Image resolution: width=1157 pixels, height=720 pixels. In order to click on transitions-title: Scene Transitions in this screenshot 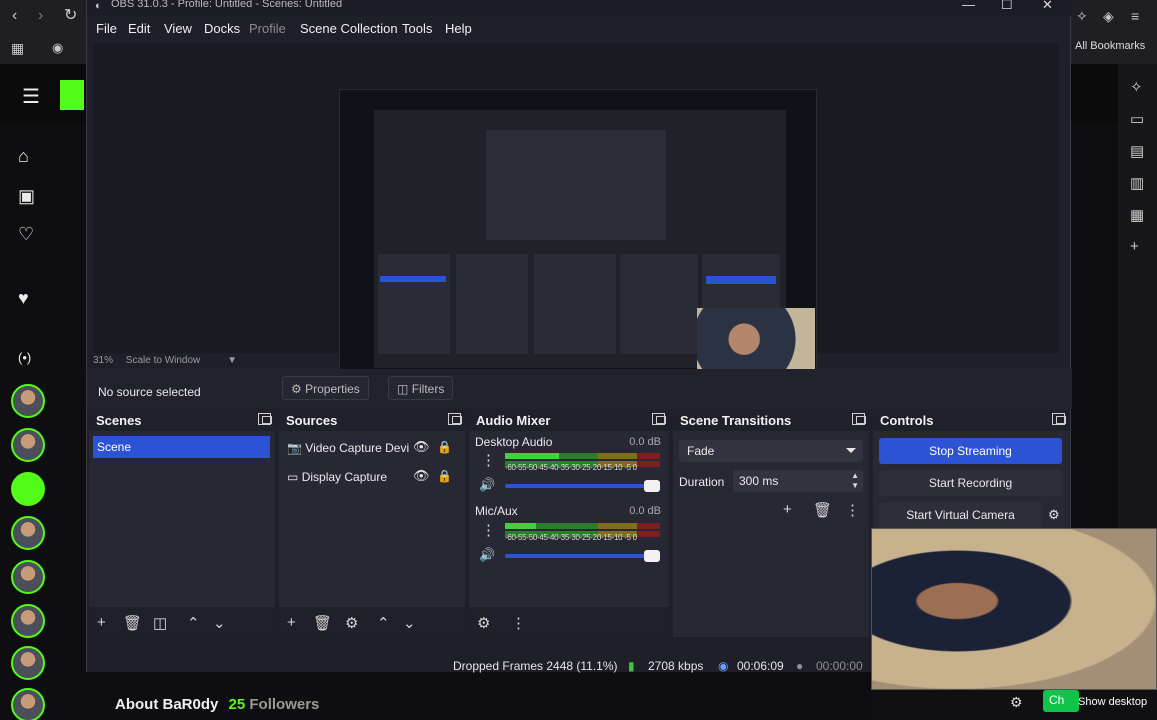, I will do `click(736, 420)`.